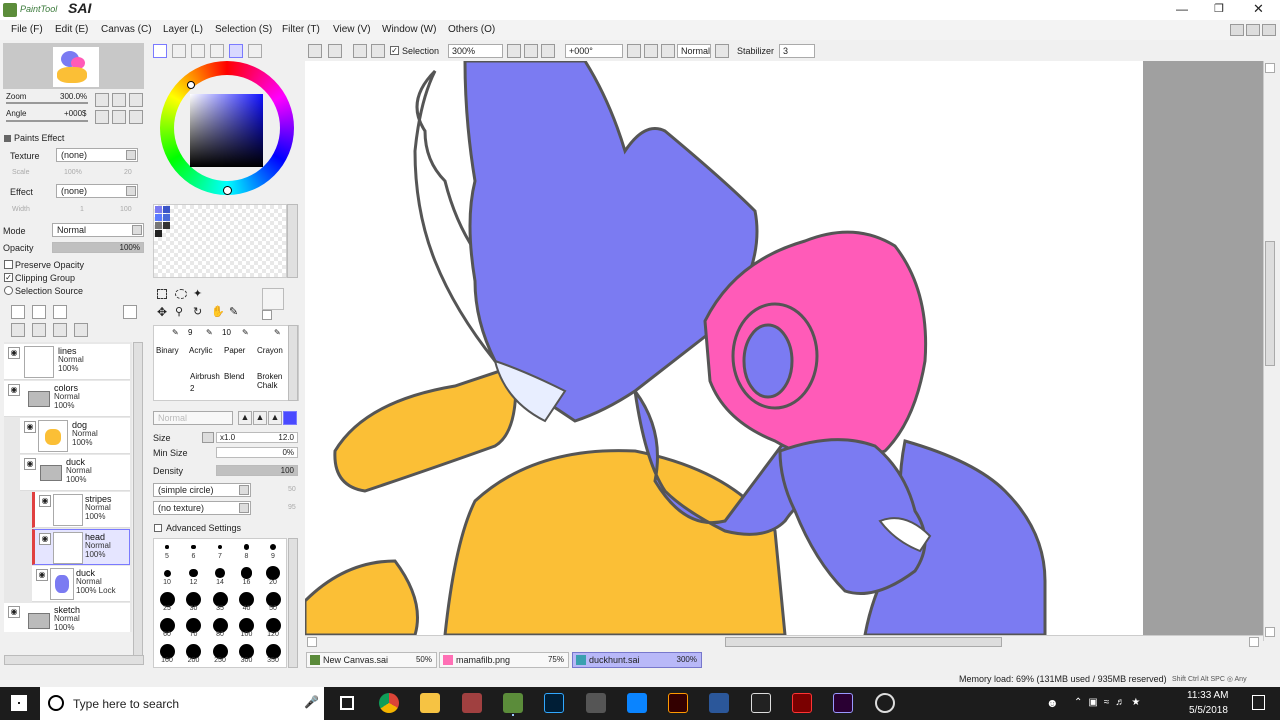  Describe the element at coordinates (378, 51) in the screenshot. I see `invert-selection-button` at that location.